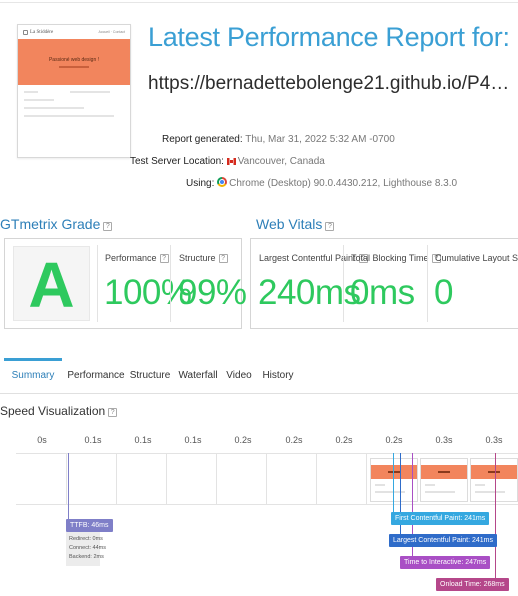 The height and width of the screenshot is (596, 518). What do you see at coordinates (198, 376) in the screenshot?
I see `tab-waterfall: Waterfall` at bounding box center [198, 376].